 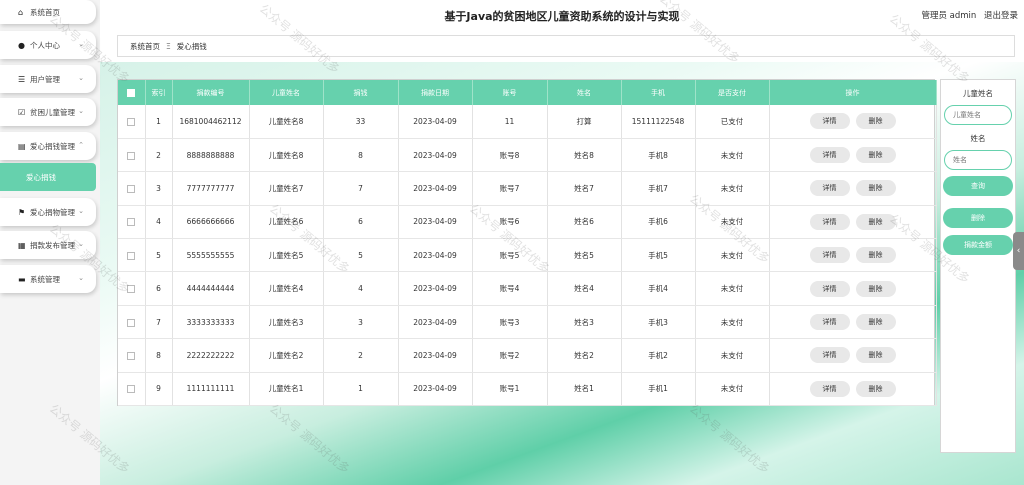 I want to click on sidebar-item-users: ☰ 用户管理 ⌄, so click(x=48, y=79).